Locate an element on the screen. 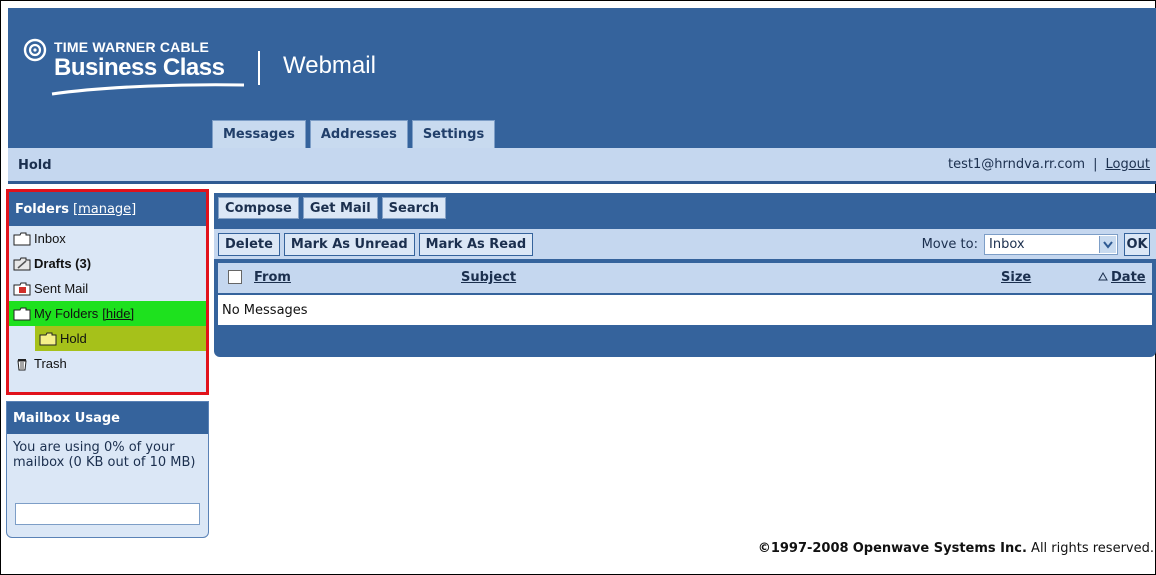 Image resolution: width=1156 pixels, height=575 pixels. manage-folders-link: [manage] is located at coordinates (104, 209).